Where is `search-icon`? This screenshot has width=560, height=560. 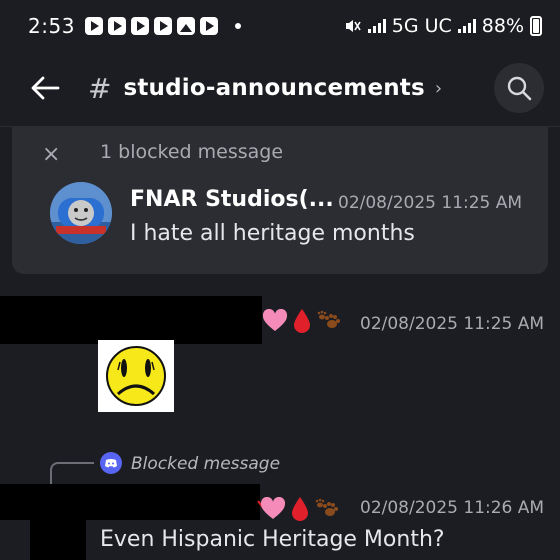
search-icon is located at coordinates (519, 88).